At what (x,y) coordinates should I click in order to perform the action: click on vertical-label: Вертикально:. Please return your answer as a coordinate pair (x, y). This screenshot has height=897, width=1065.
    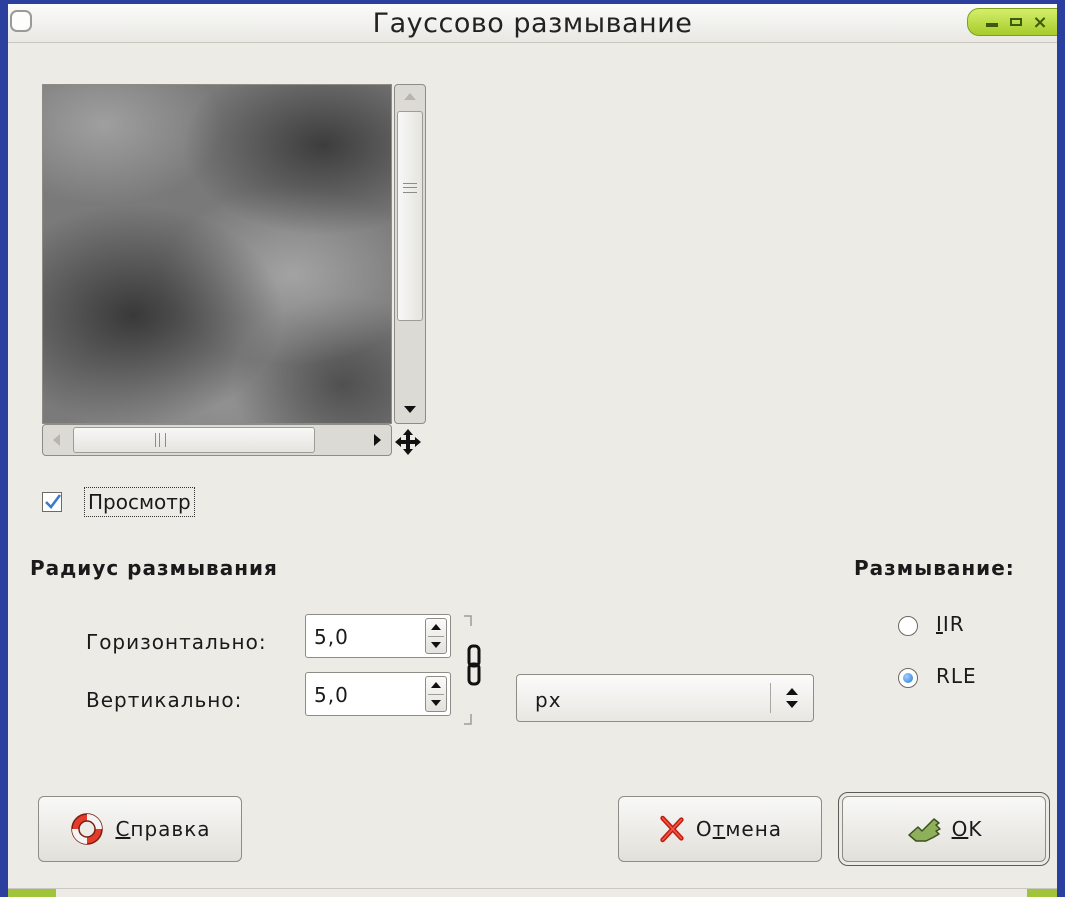
    Looking at the image, I should click on (164, 700).